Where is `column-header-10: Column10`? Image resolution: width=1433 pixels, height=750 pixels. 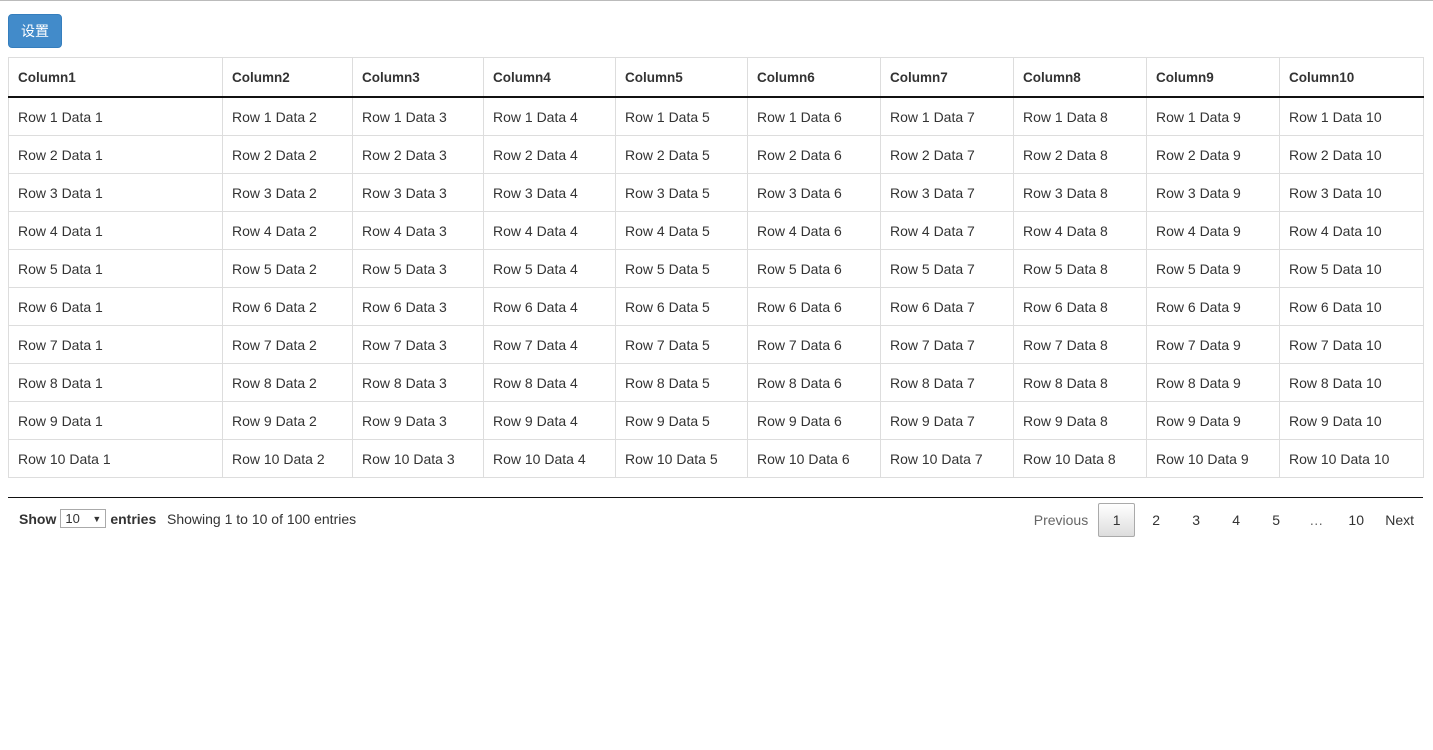 column-header-10: Column10 is located at coordinates (1351, 77).